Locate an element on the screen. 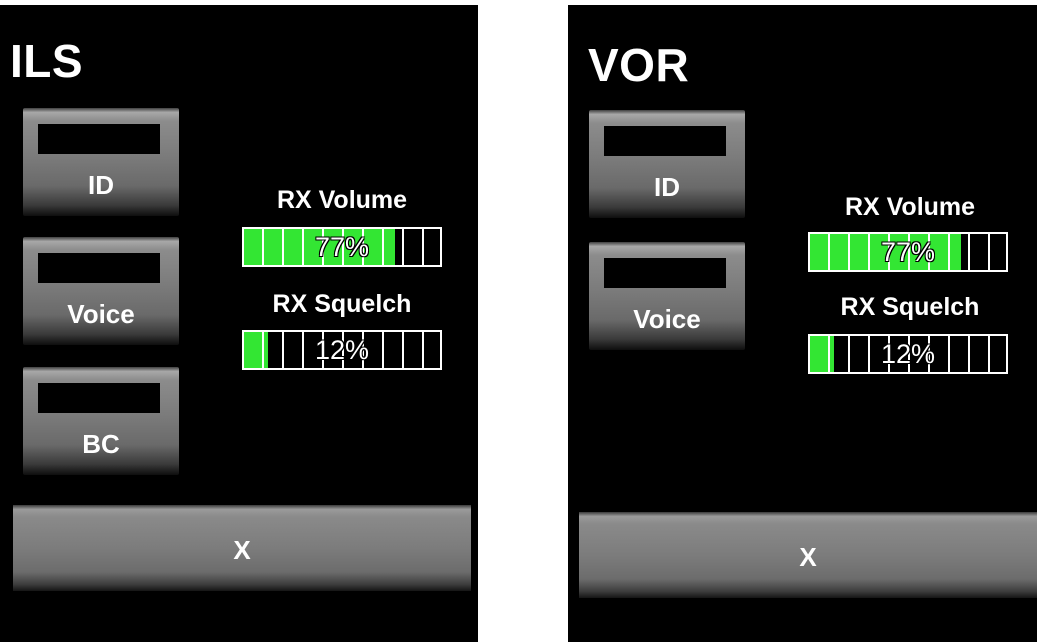 The image size is (1037, 642). vor-rx-volume-bar: 77% is located at coordinates (908, 252).